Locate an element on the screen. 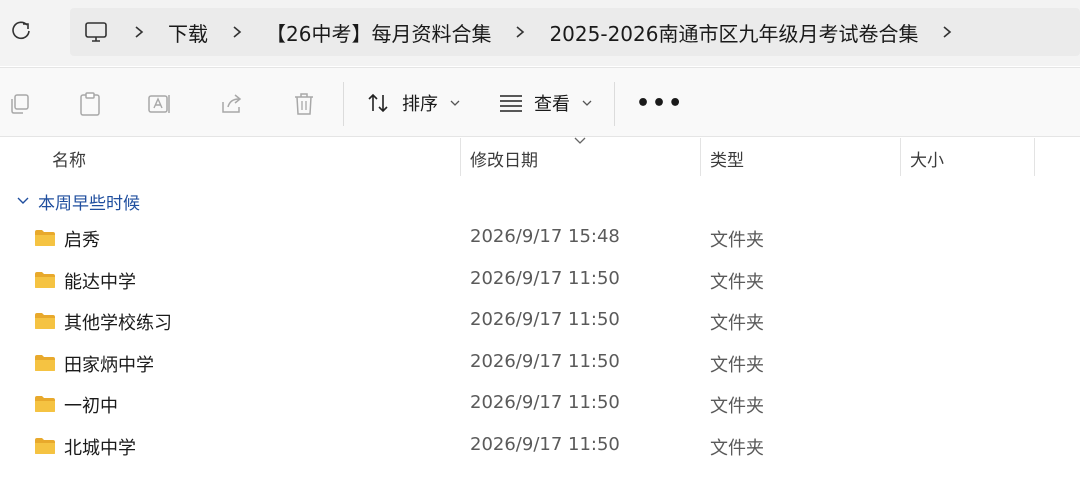 This screenshot has width=1080, height=504. refresh-icon is located at coordinates (21, 31).